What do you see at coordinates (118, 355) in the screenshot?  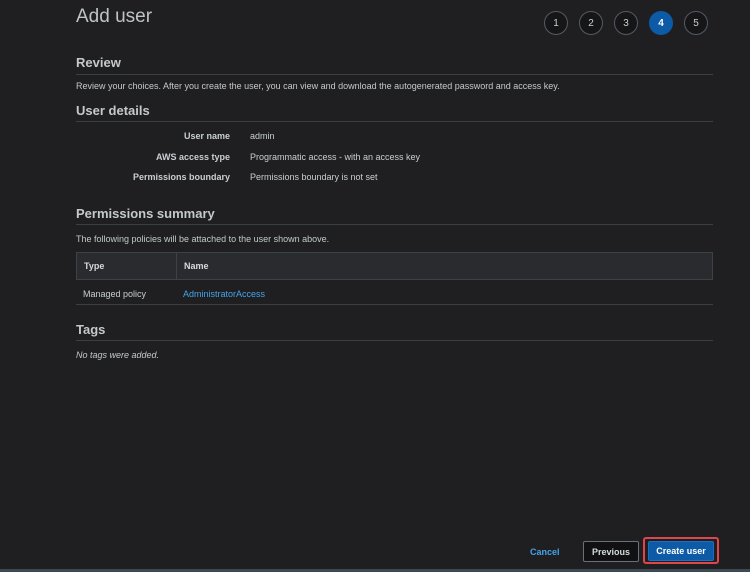 I see `tags-empty-text: No tags were added.` at bounding box center [118, 355].